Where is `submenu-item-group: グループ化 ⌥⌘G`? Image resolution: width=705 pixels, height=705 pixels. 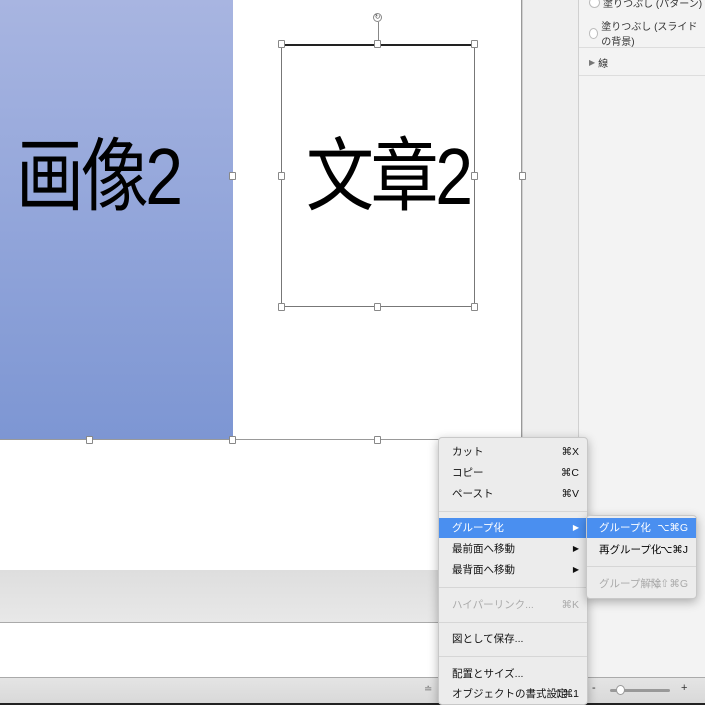 submenu-item-group: グループ化 ⌥⌘G is located at coordinates (641, 528).